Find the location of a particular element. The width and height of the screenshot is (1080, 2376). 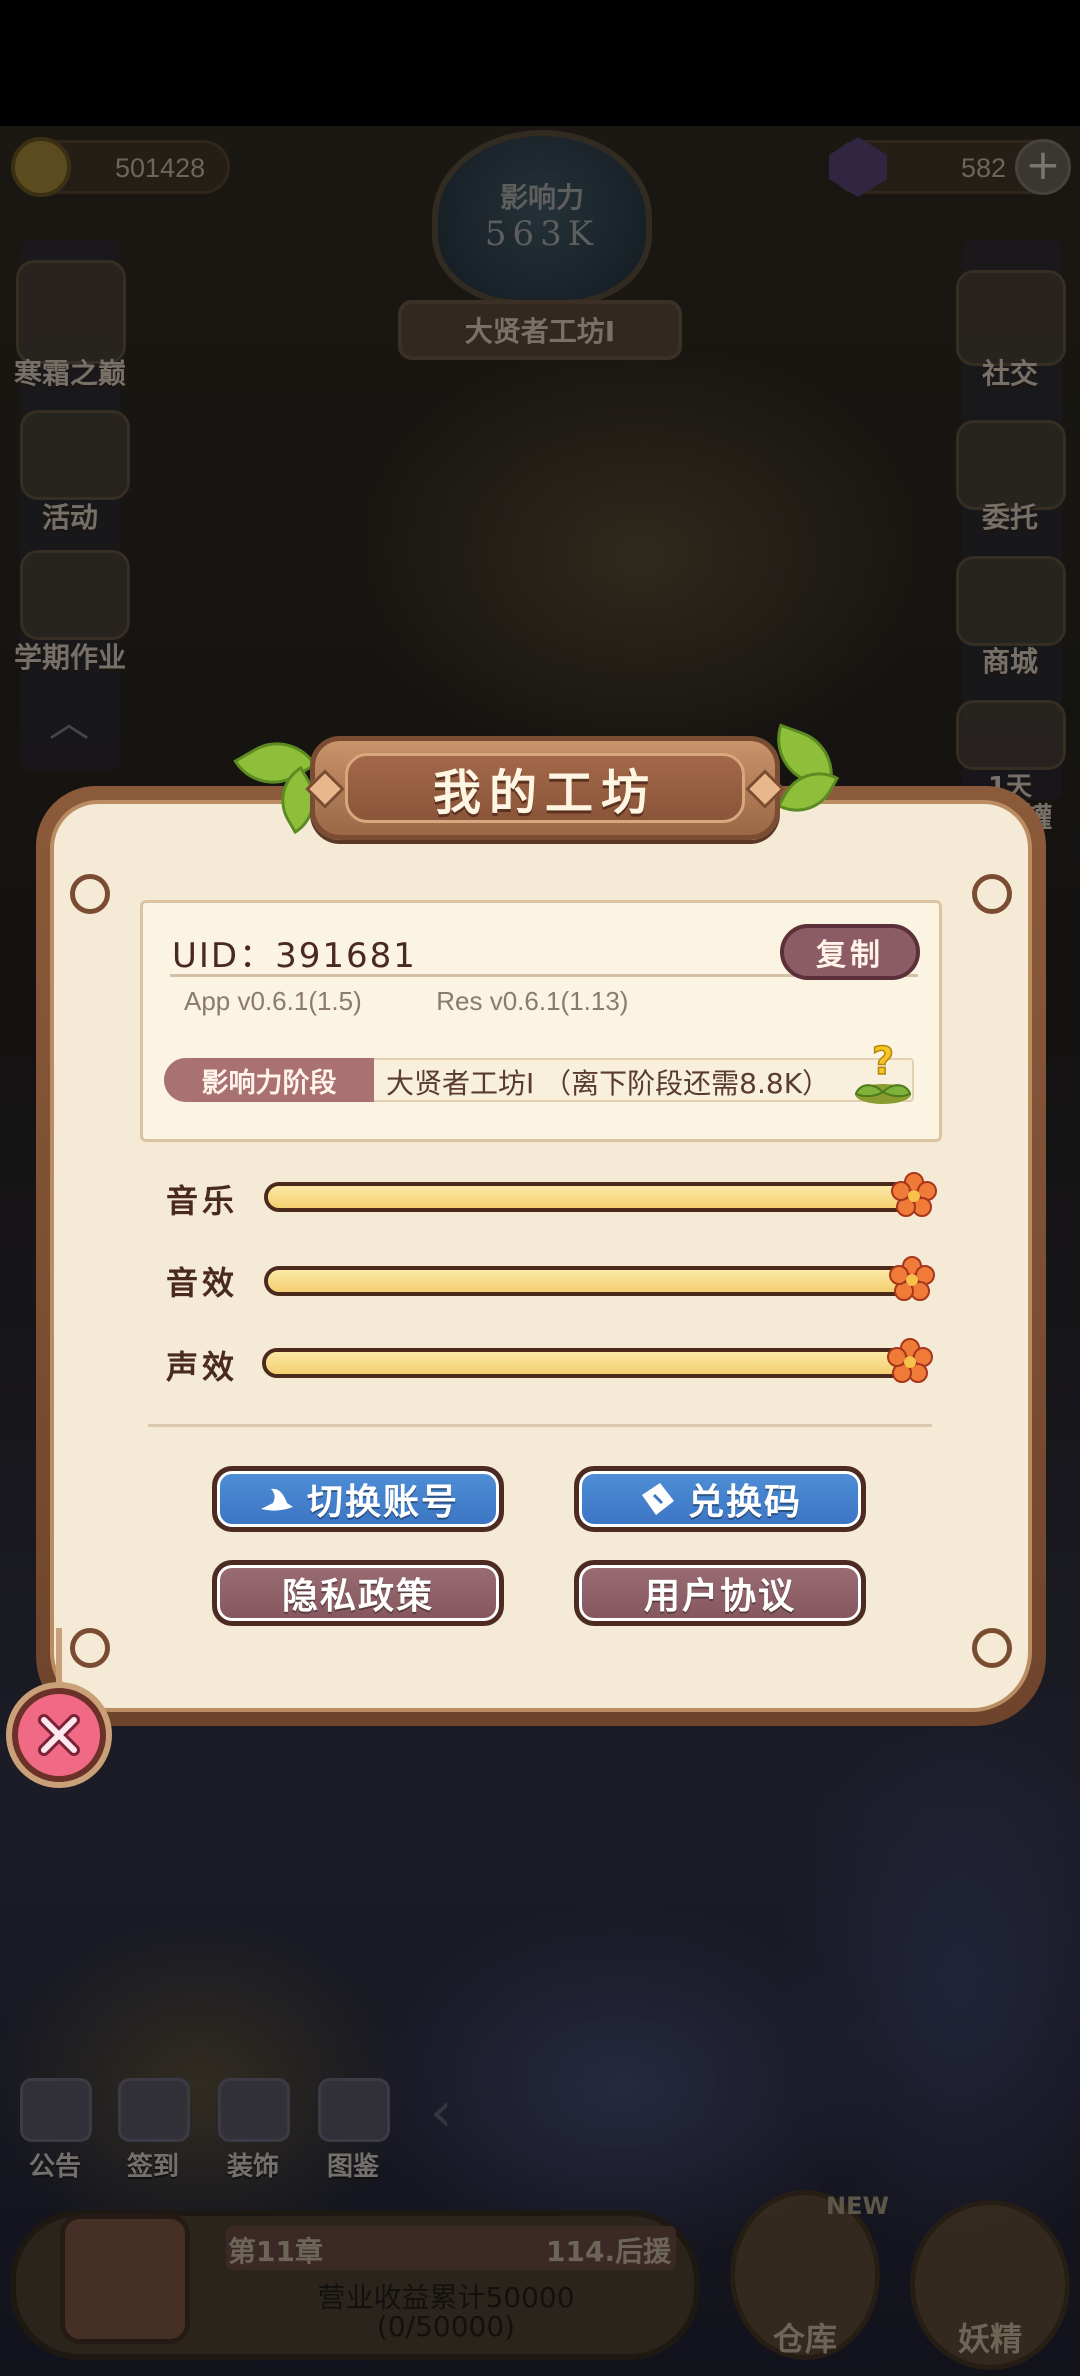

sound-effect-slider-track is located at coordinates (588, 1281).